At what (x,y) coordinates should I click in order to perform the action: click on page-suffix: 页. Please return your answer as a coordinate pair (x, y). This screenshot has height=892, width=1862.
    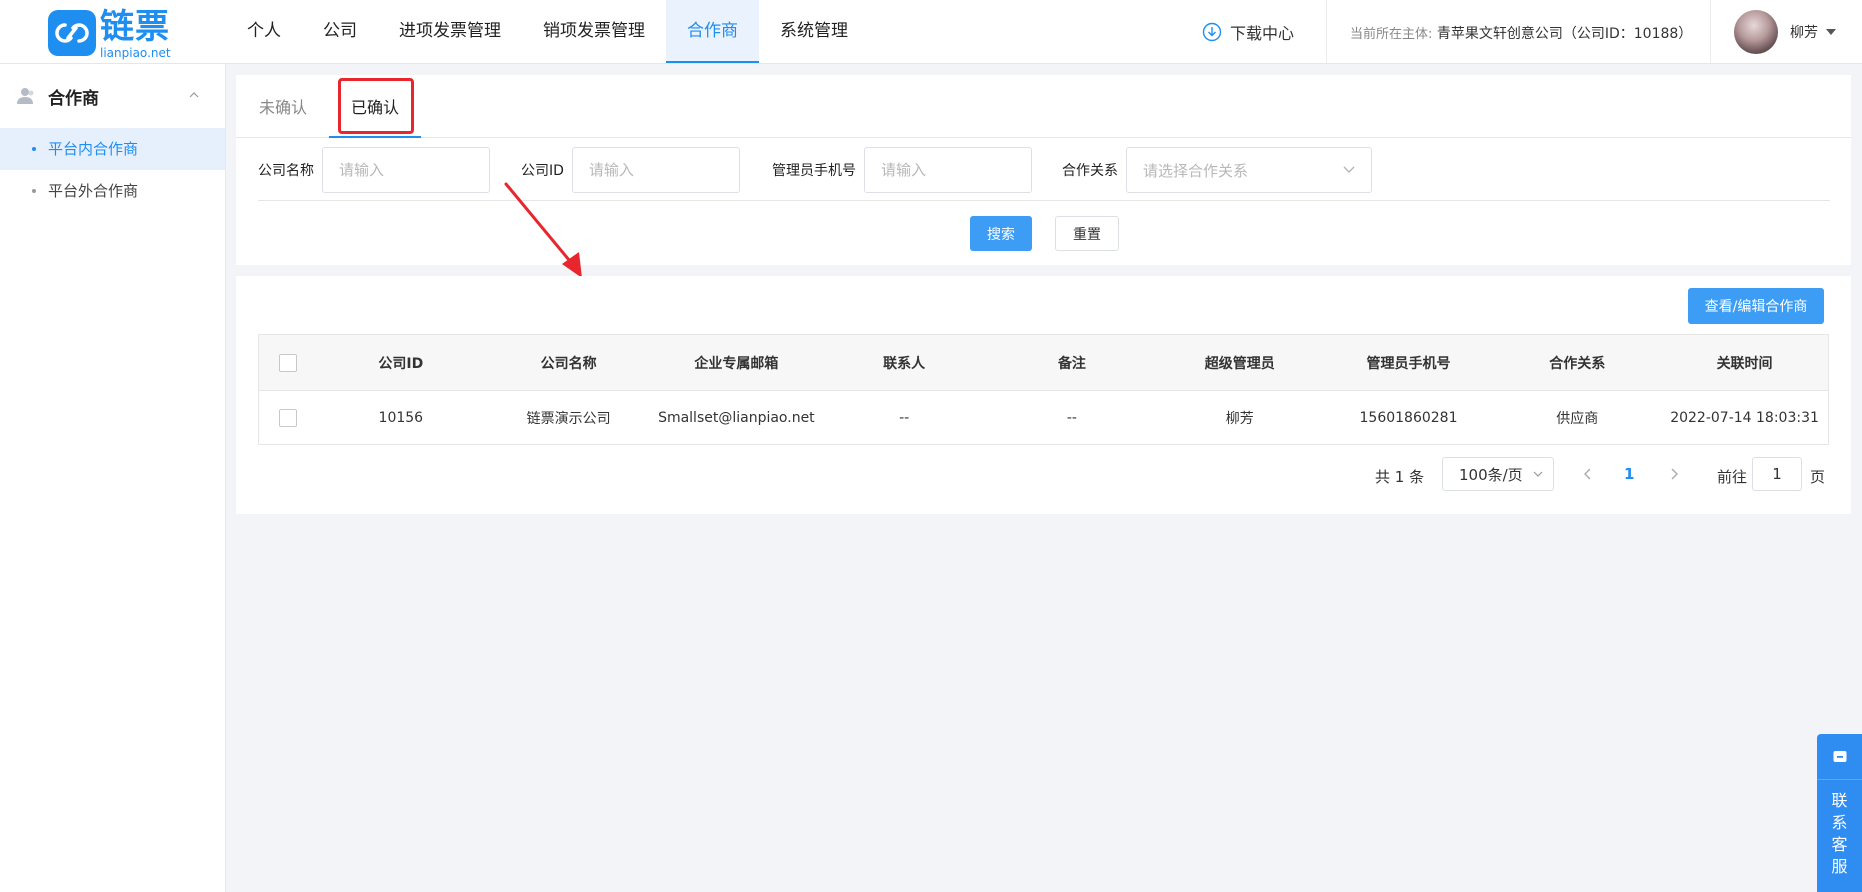
    Looking at the image, I should click on (1818, 477).